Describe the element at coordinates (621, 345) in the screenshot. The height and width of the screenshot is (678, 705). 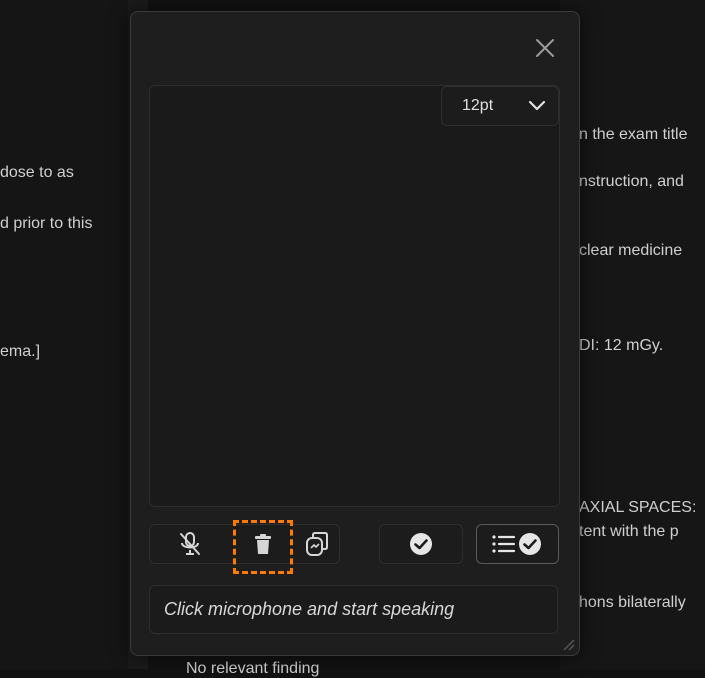
I see `background-text-line: DI: 12 mGy.` at that location.